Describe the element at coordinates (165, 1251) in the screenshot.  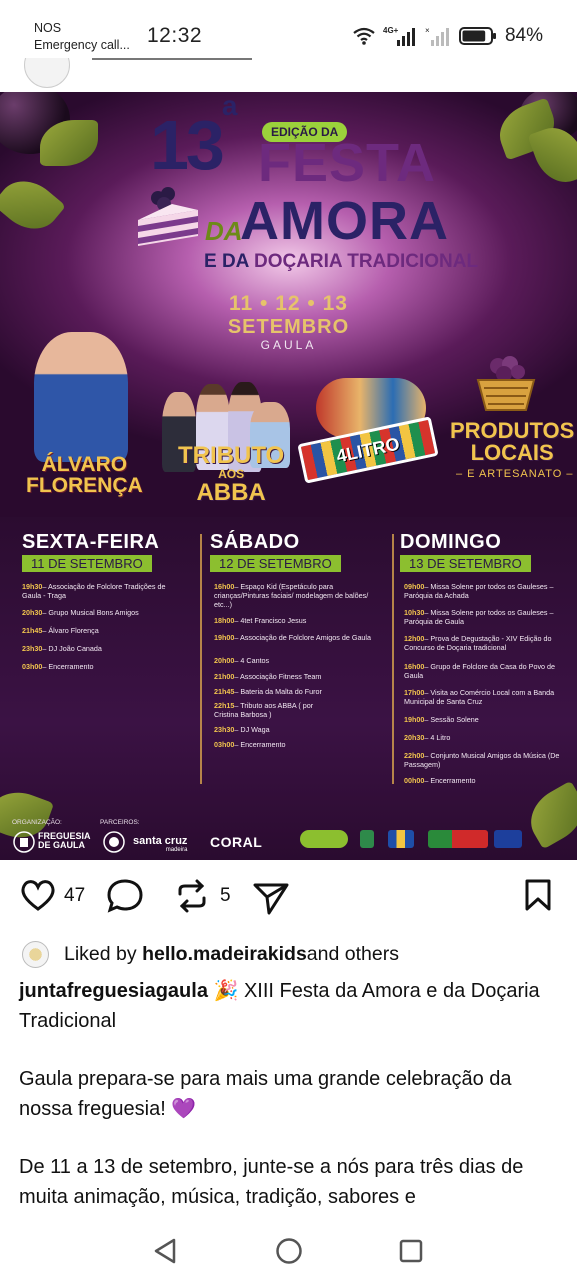
I see `back-icon` at that location.